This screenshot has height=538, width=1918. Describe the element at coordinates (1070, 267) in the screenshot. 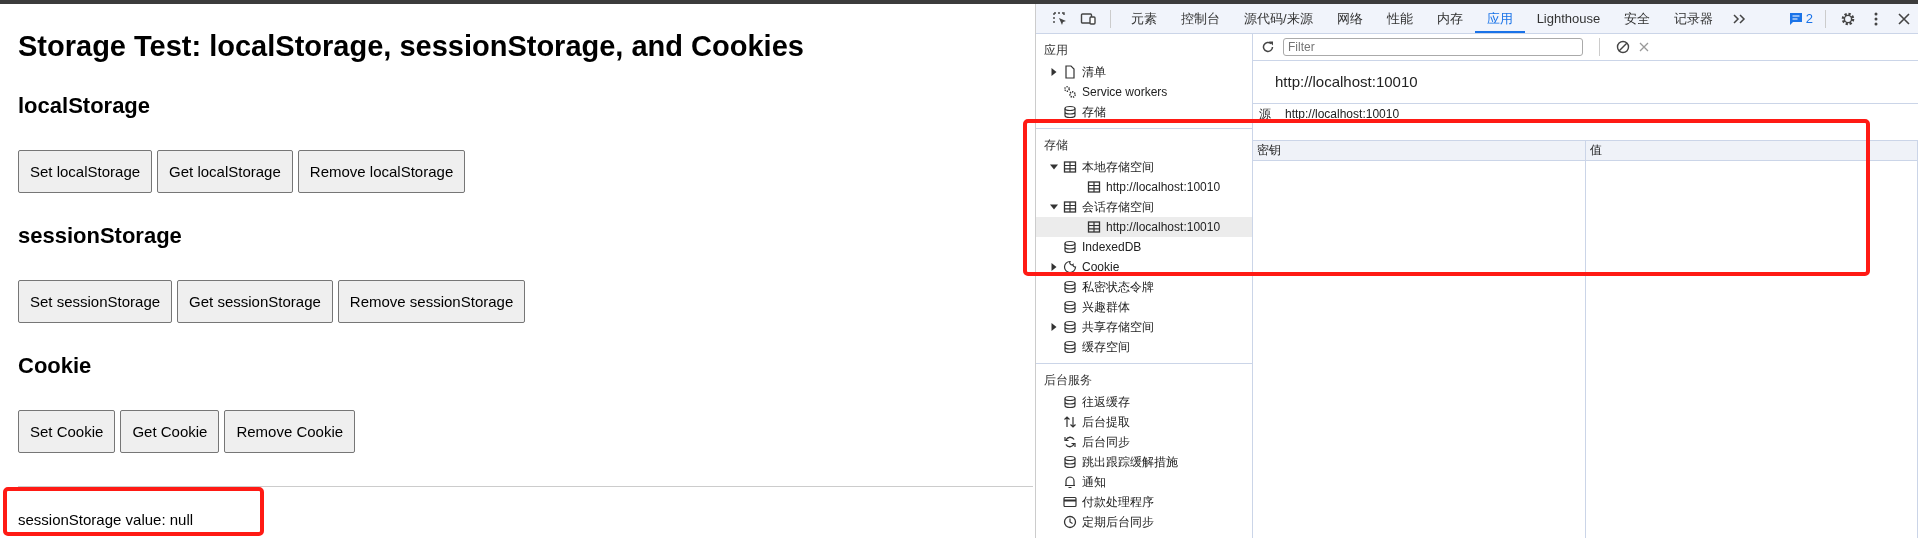

I see `cookie-icon` at that location.